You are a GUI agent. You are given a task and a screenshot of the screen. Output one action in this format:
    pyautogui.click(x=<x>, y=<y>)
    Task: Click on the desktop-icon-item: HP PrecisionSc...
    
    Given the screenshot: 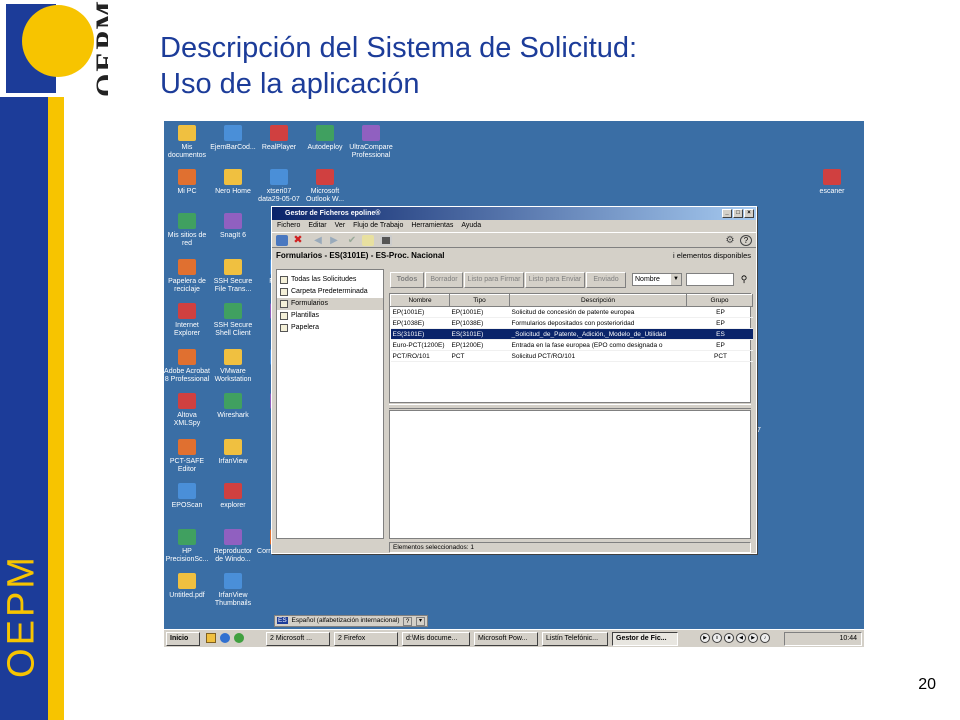 What is the action you would take?
    pyautogui.click(x=187, y=546)
    